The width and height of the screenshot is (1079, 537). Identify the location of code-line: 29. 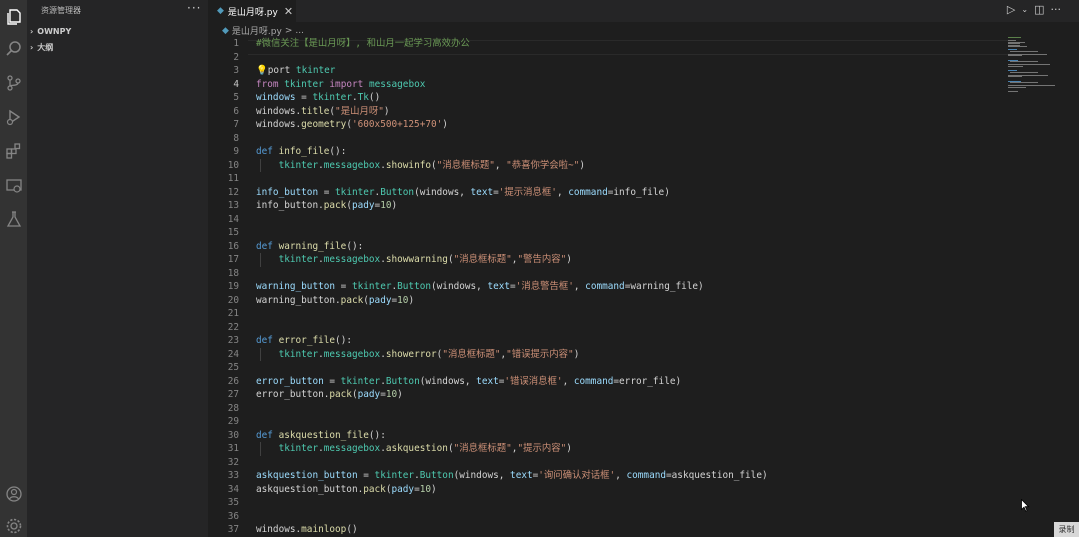
(608, 422).